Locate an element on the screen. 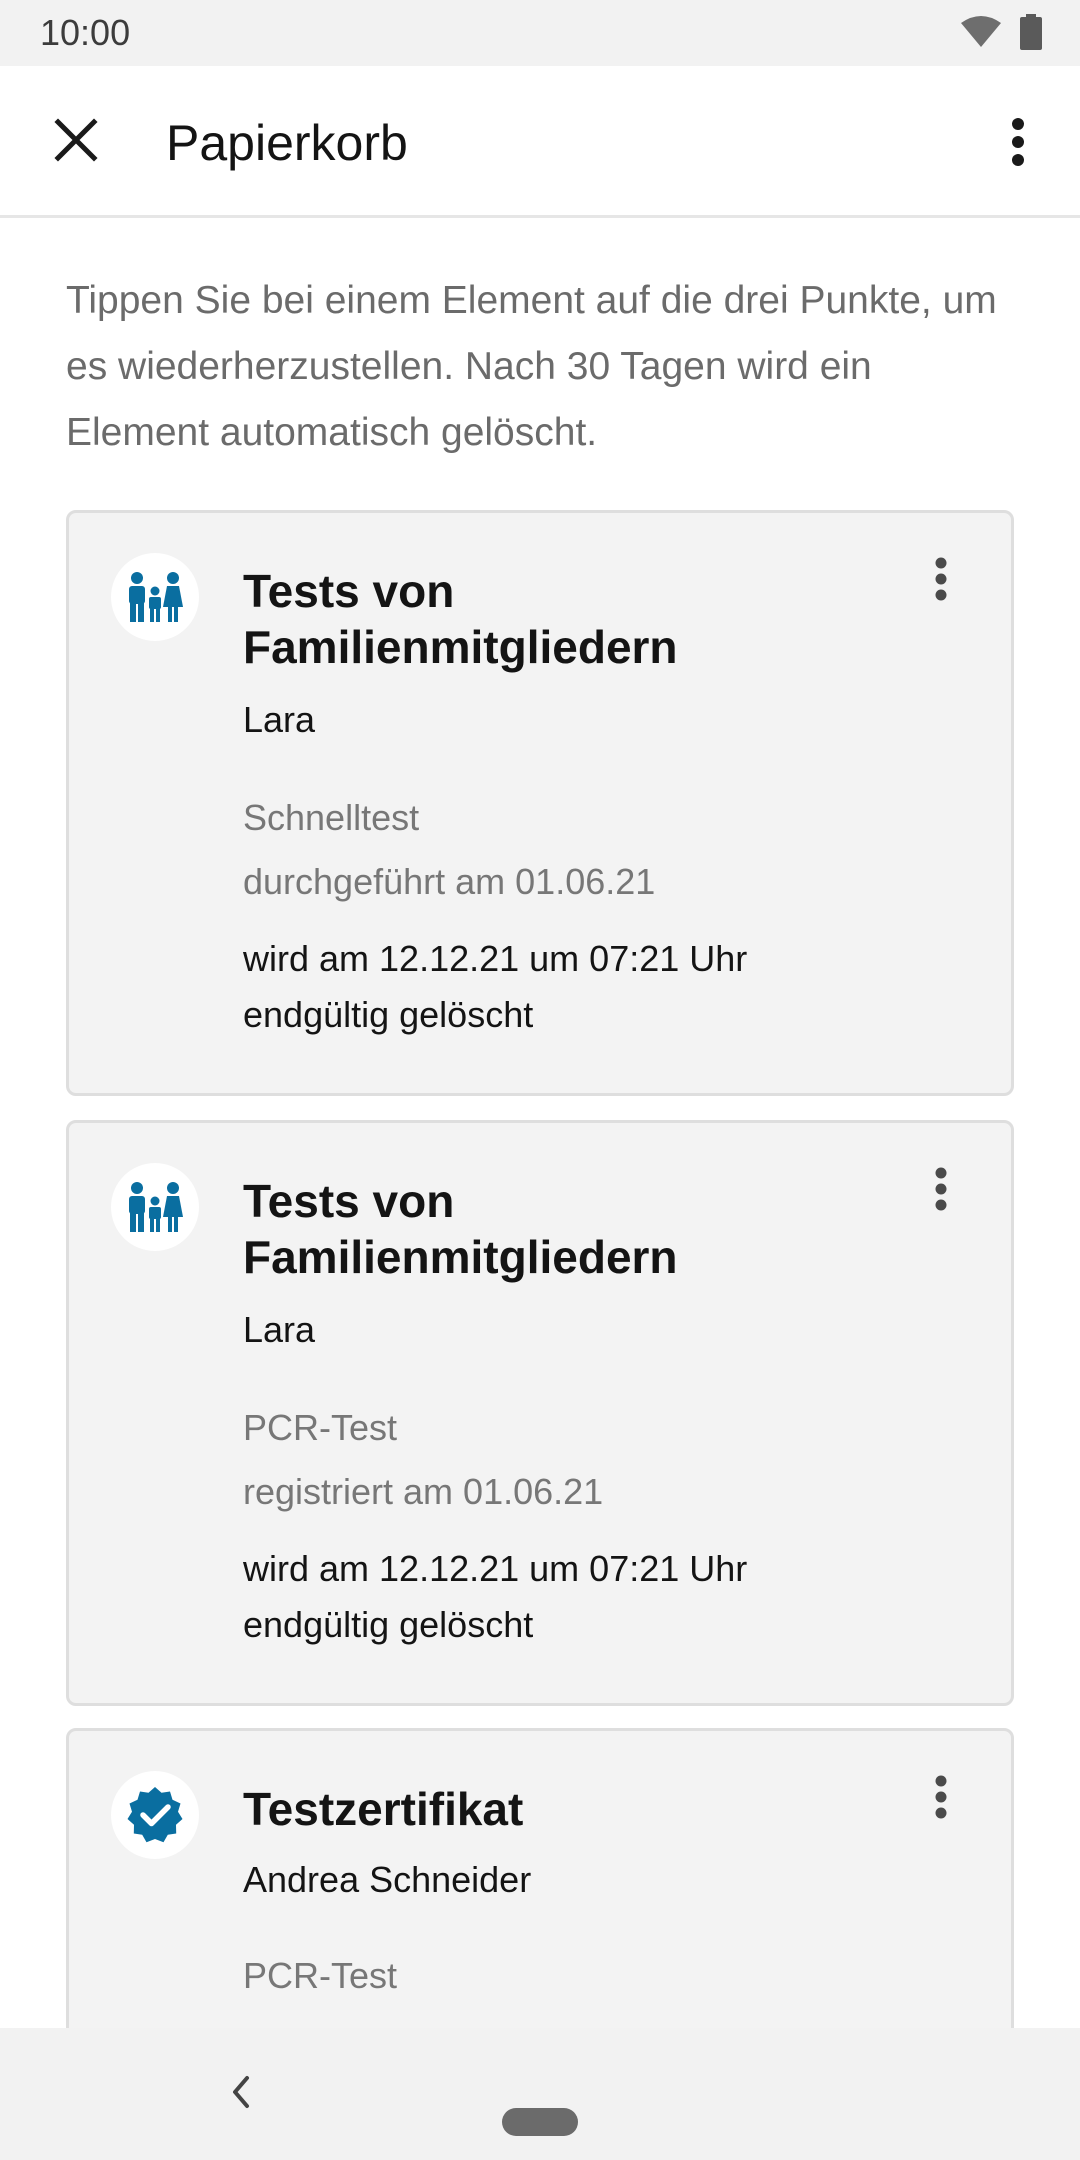 This screenshot has width=1080, height=2160. status-time: 10:00 is located at coordinates (85, 32).